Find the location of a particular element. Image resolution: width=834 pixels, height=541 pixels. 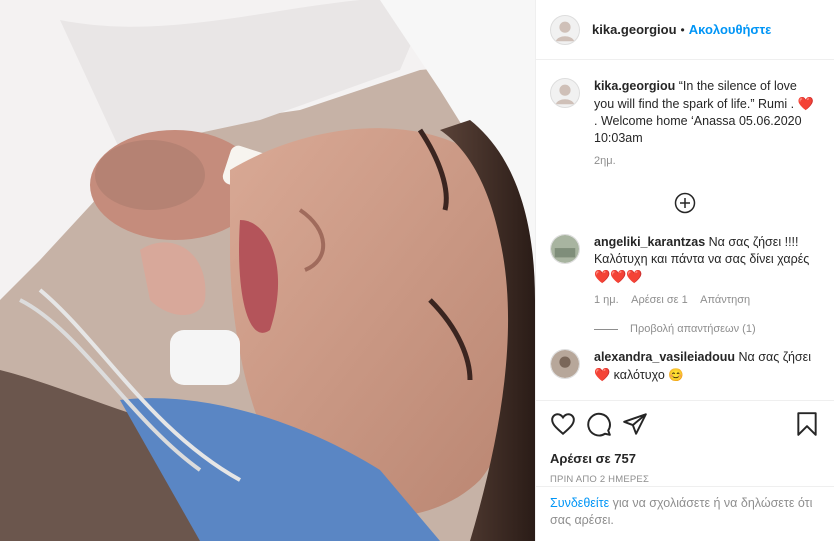

comment-likes: Αρέσει σε 1 is located at coordinates (659, 300).